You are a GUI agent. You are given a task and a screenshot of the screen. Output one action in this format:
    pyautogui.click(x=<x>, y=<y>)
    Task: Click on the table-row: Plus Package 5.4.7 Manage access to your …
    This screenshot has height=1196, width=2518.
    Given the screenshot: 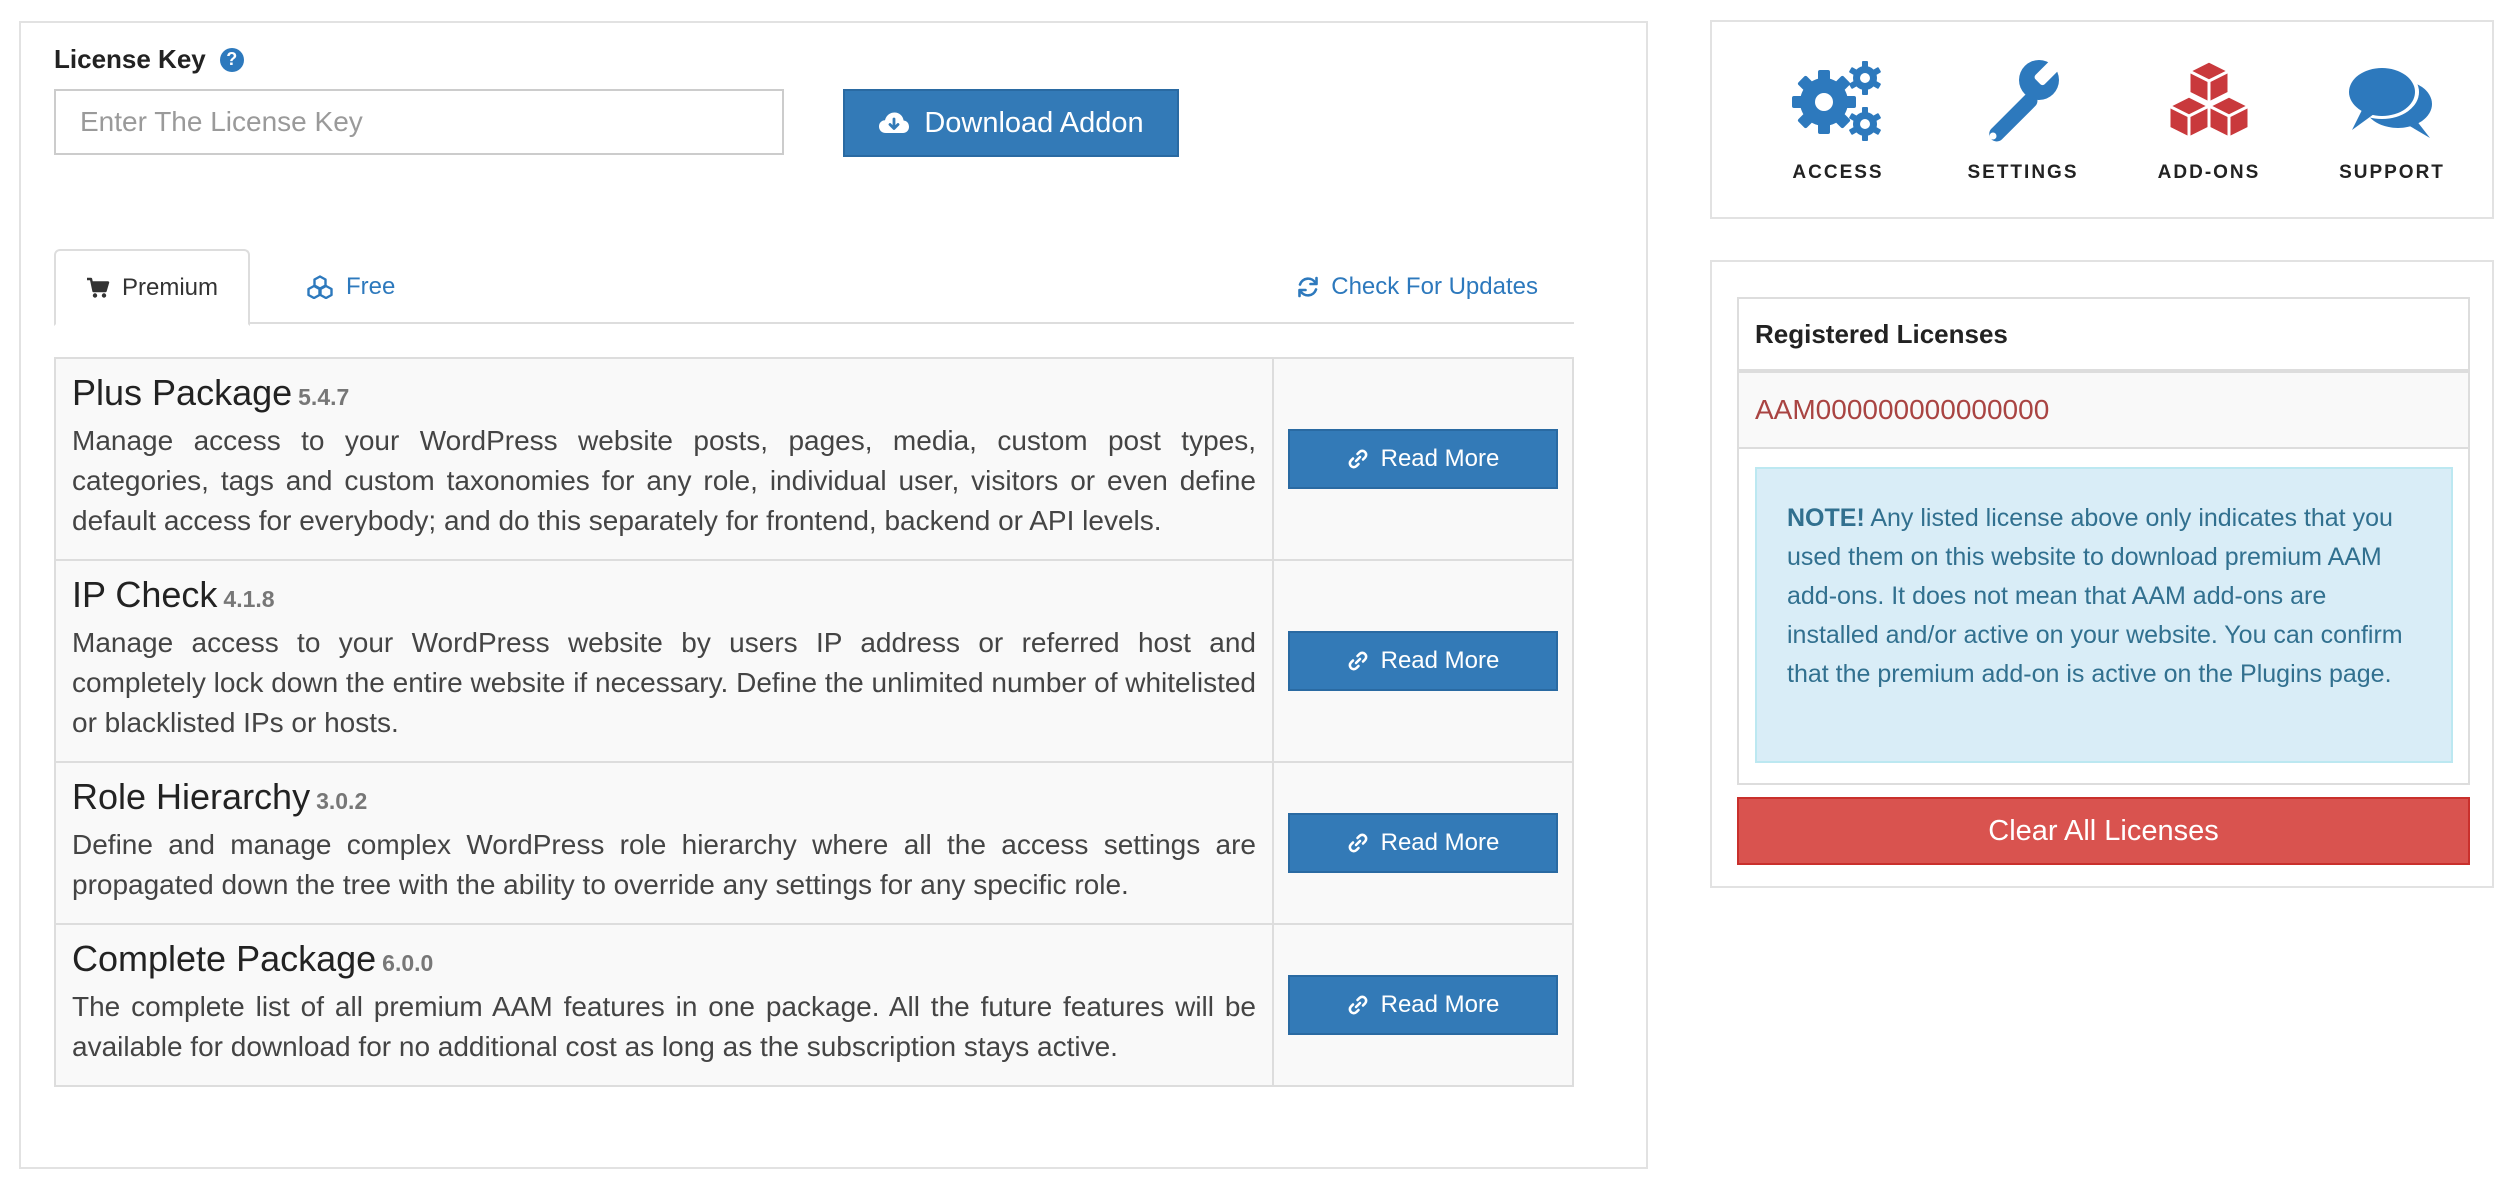 What is the action you would take?
    pyautogui.click(x=814, y=460)
    